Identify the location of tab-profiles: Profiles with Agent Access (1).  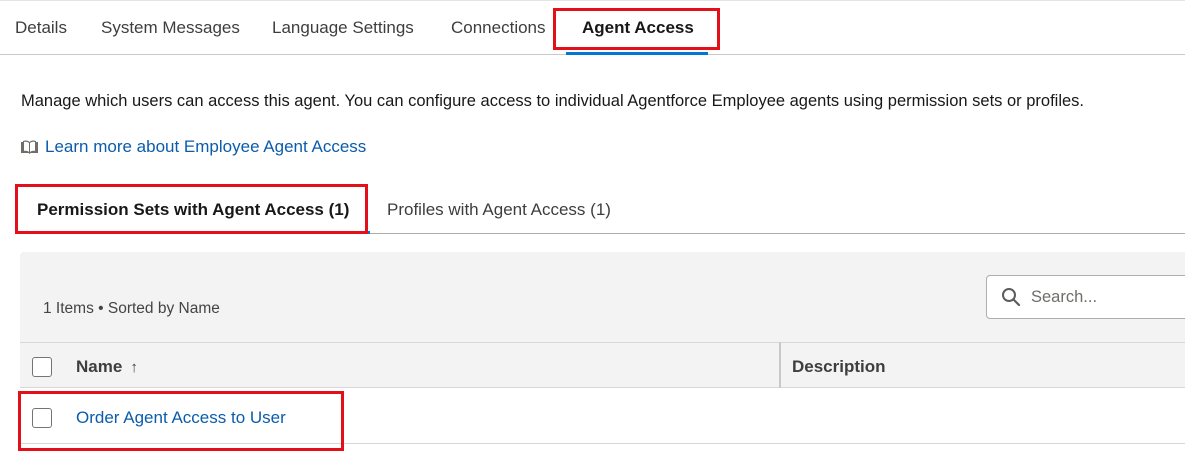
(499, 210).